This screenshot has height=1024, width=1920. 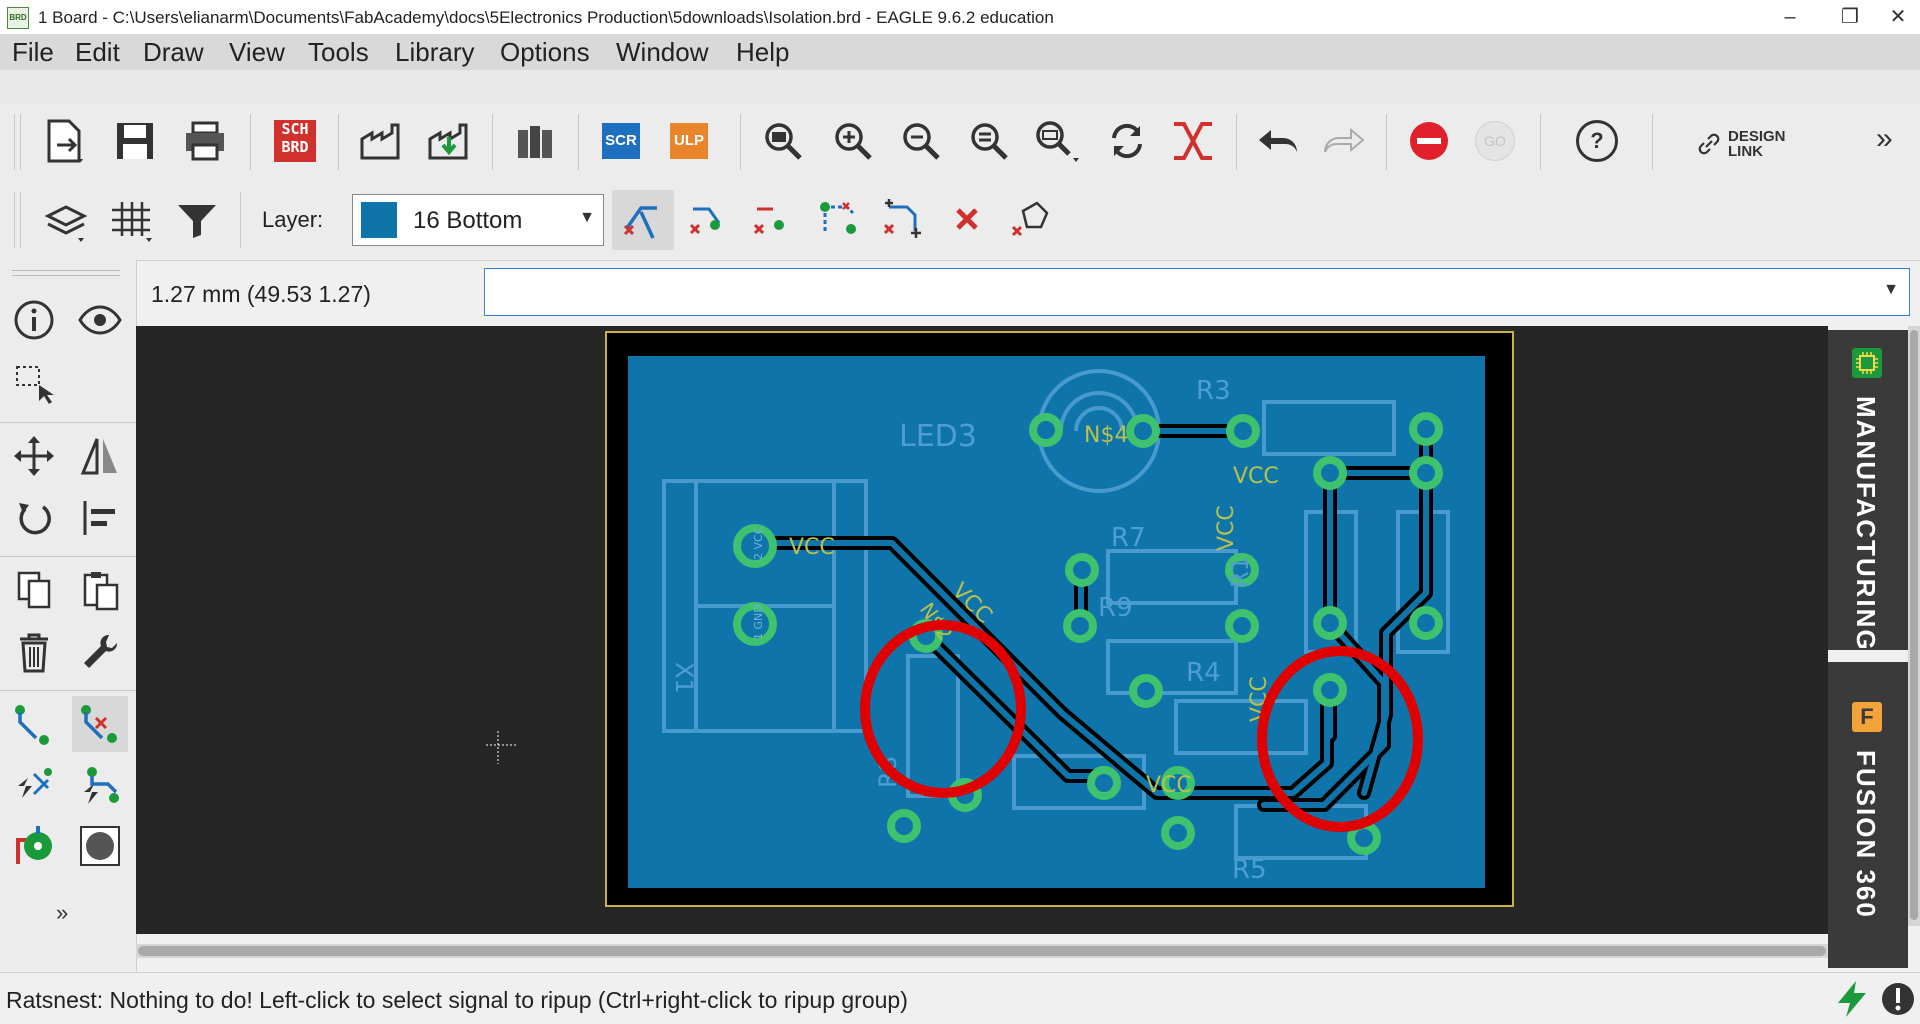 I want to click on ripup-wire-icon, so click(x=771, y=219).